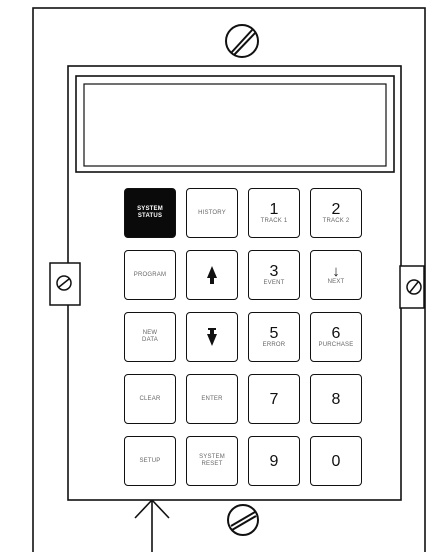 This screenshot has height=552, width=428. What do you see at coordinates (274, 345) in the screenshot?
I see `key-5-sublabel: ERROR` at bounding box center [274, 345].